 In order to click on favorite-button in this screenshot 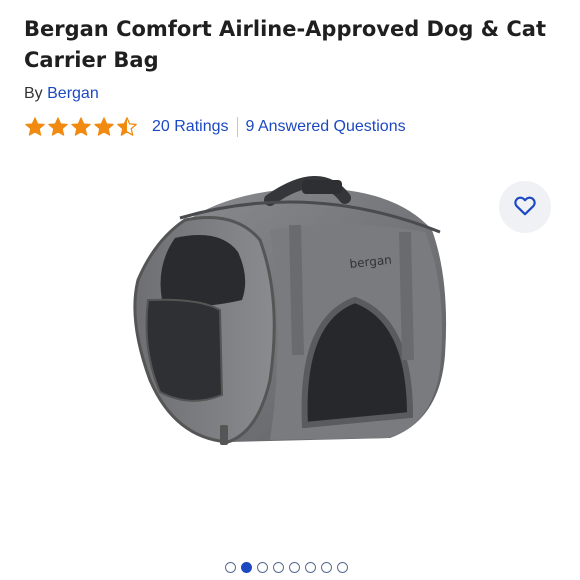, I will do `click(525, 207)`.